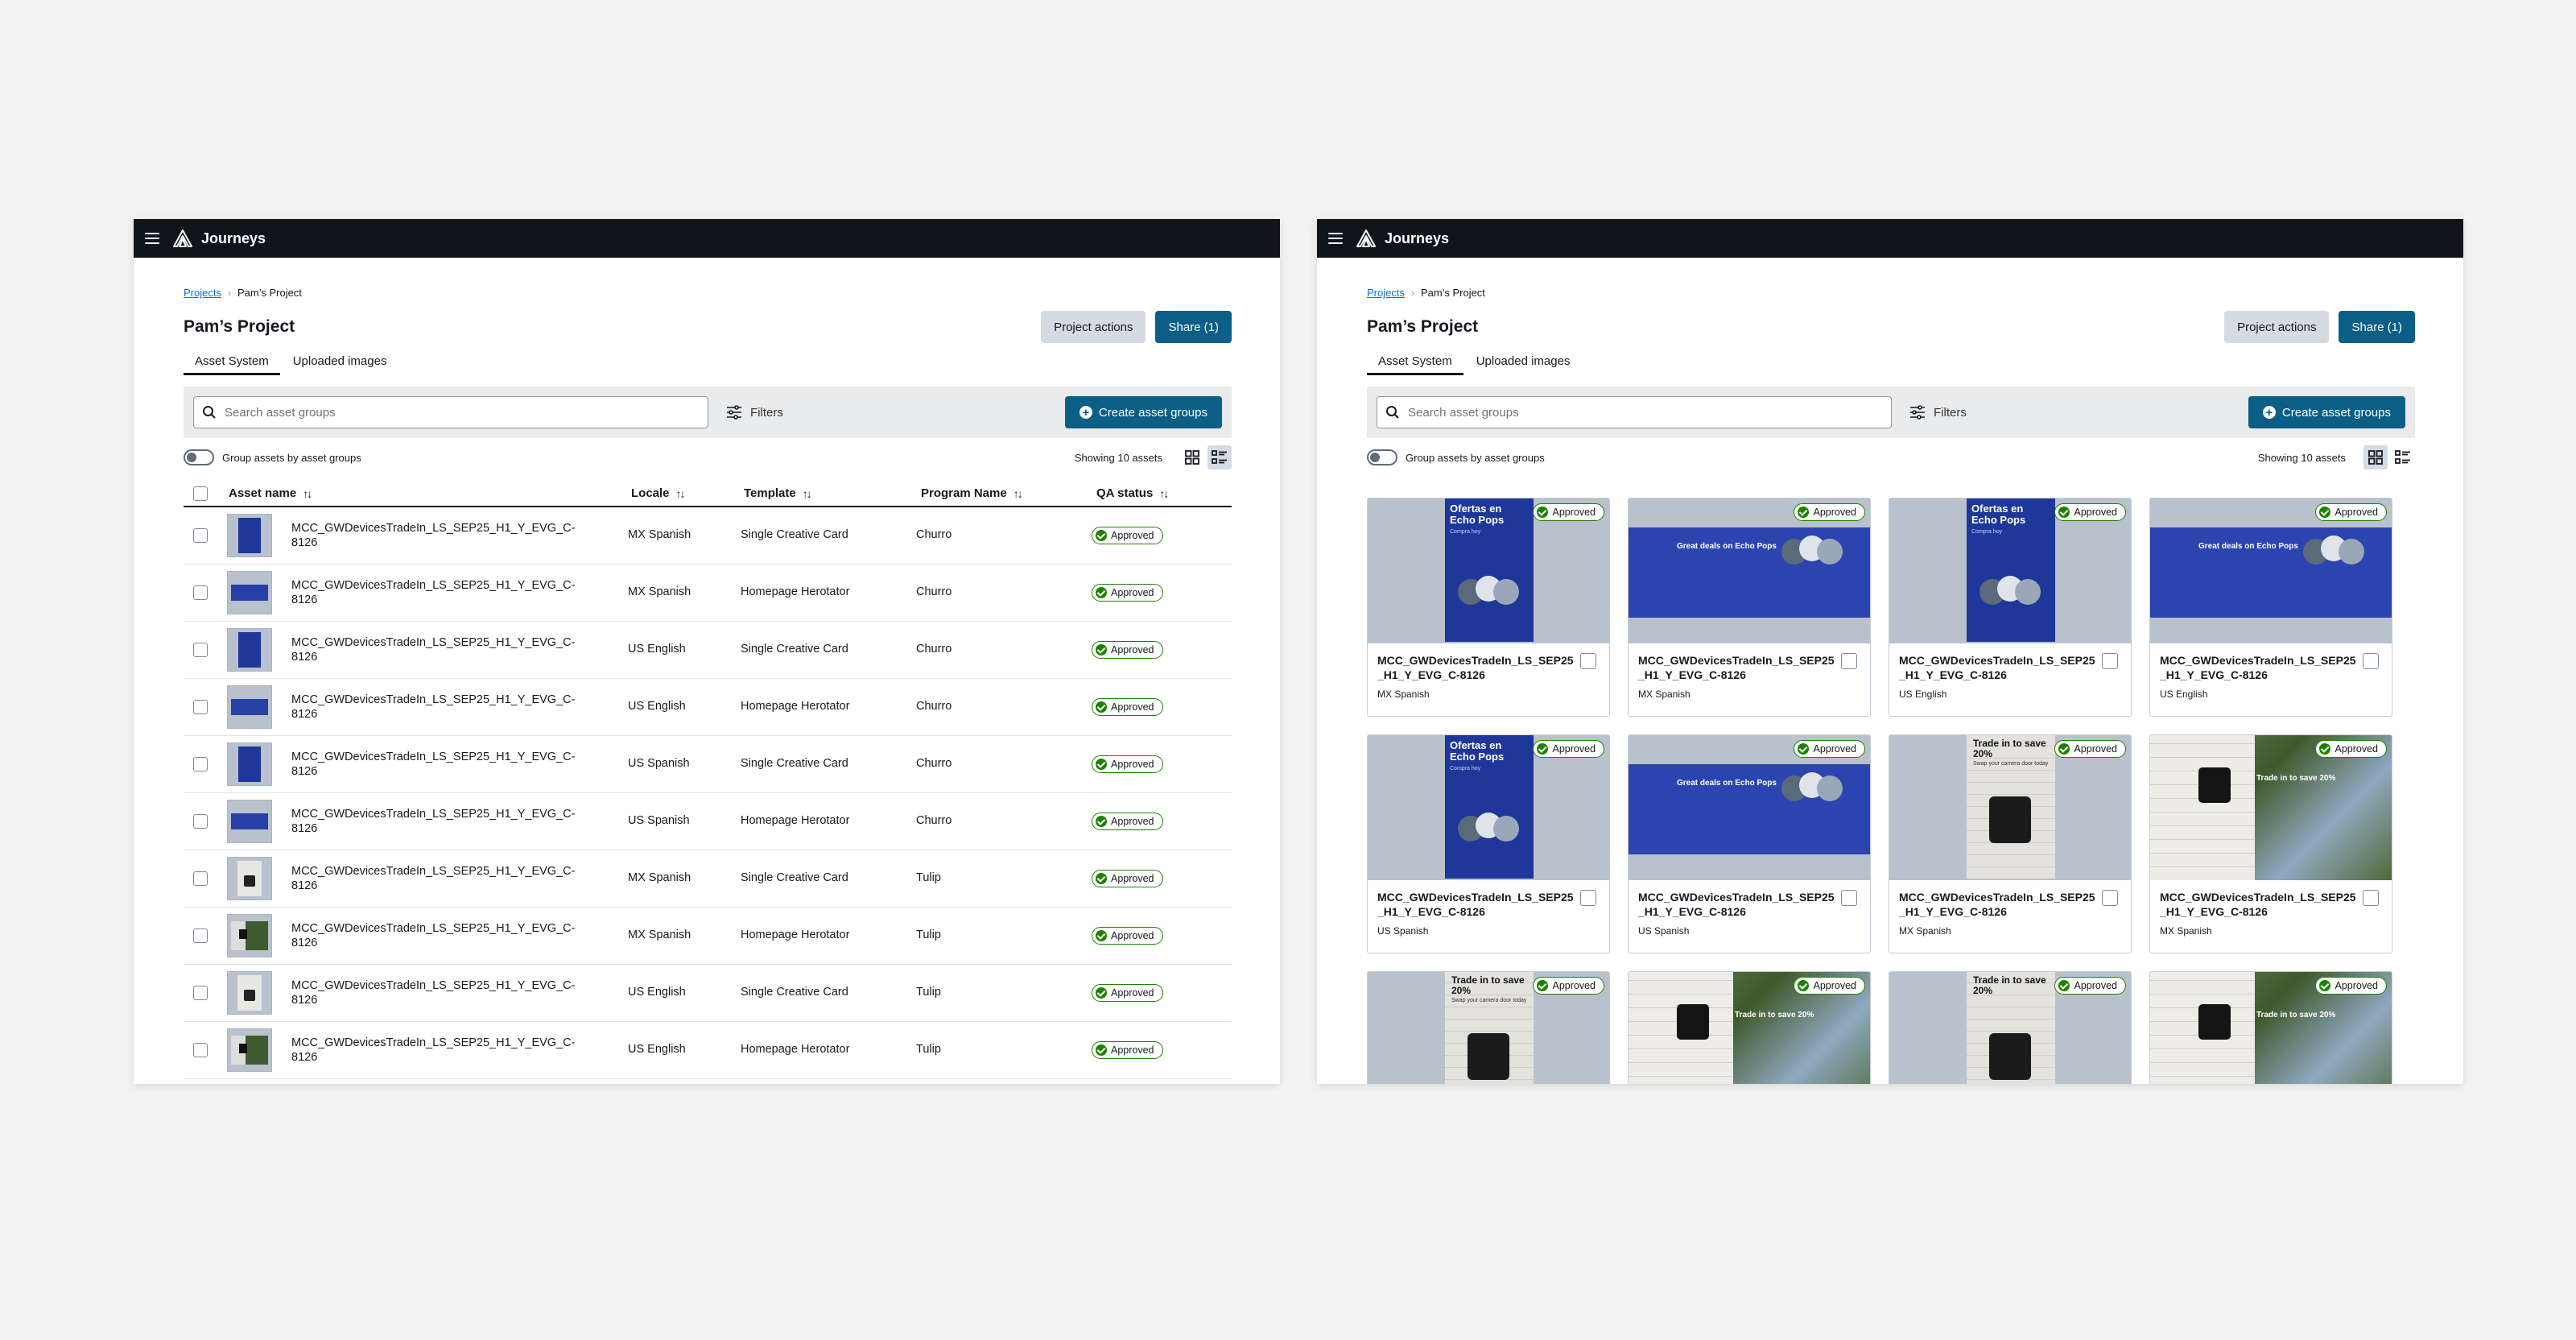  What do you see at coordinates (778, 493) in the screenshot?
I see `column-template: Template ↑↓` at bounding box center [778, 493].